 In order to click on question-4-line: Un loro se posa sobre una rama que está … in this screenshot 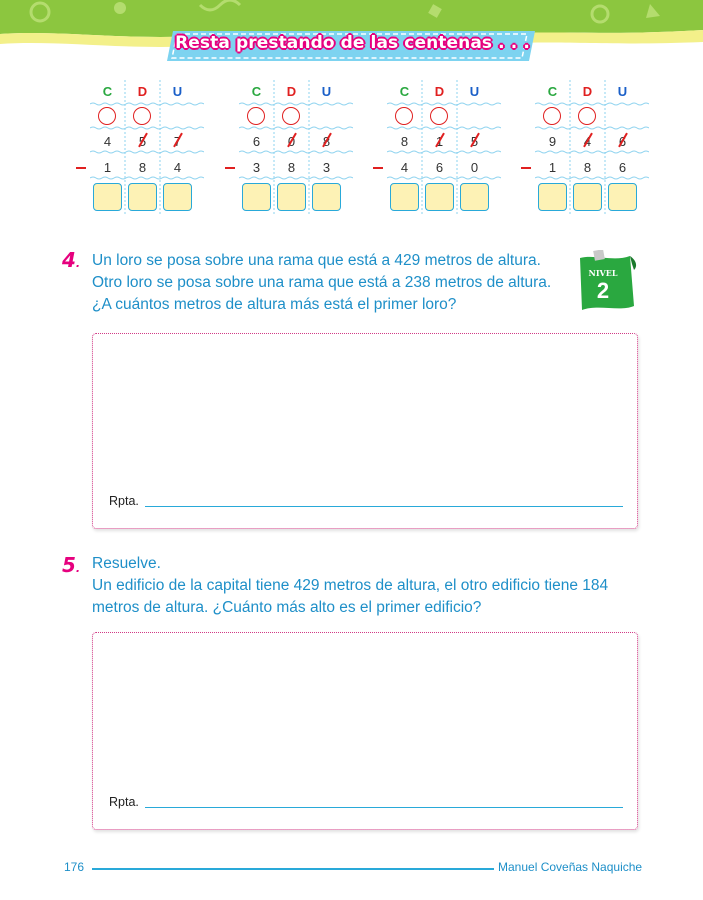, I will do `click(316, 260)`.